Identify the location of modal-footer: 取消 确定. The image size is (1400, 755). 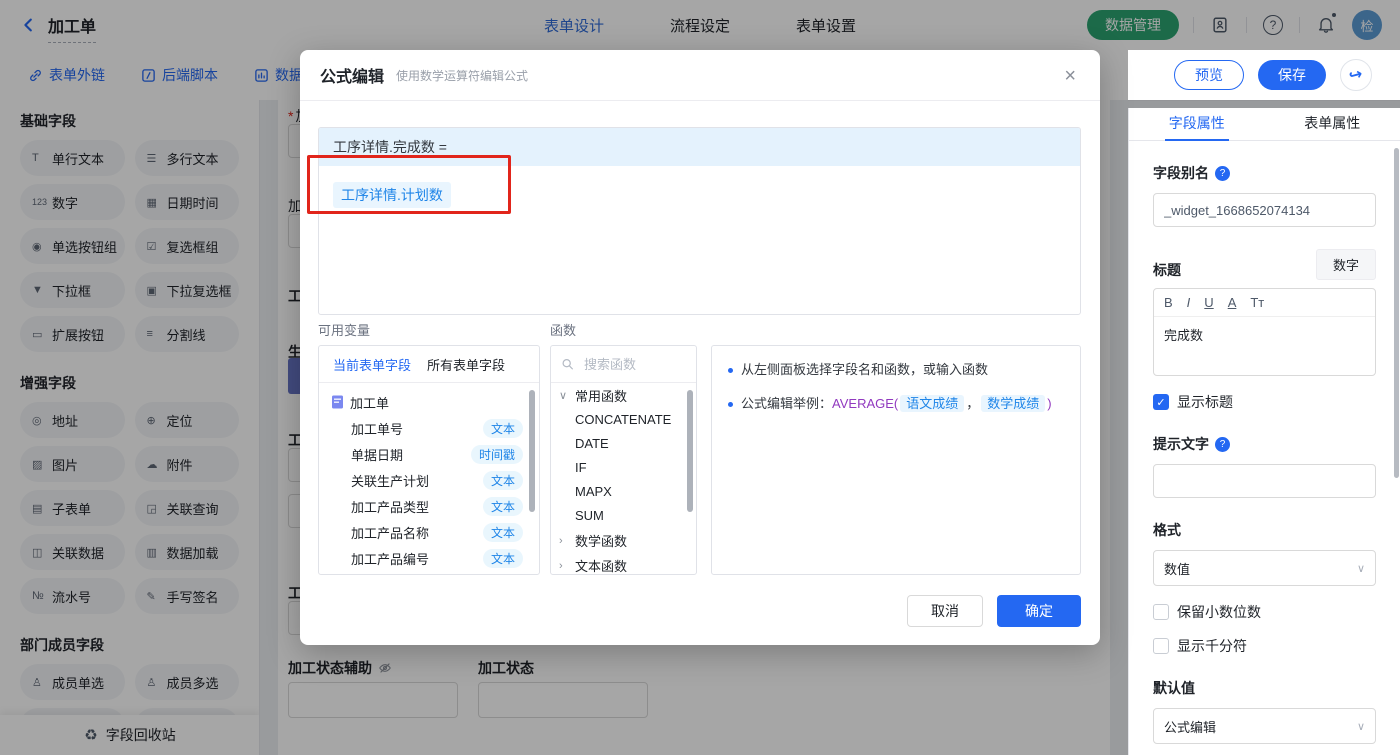
(994, 611).